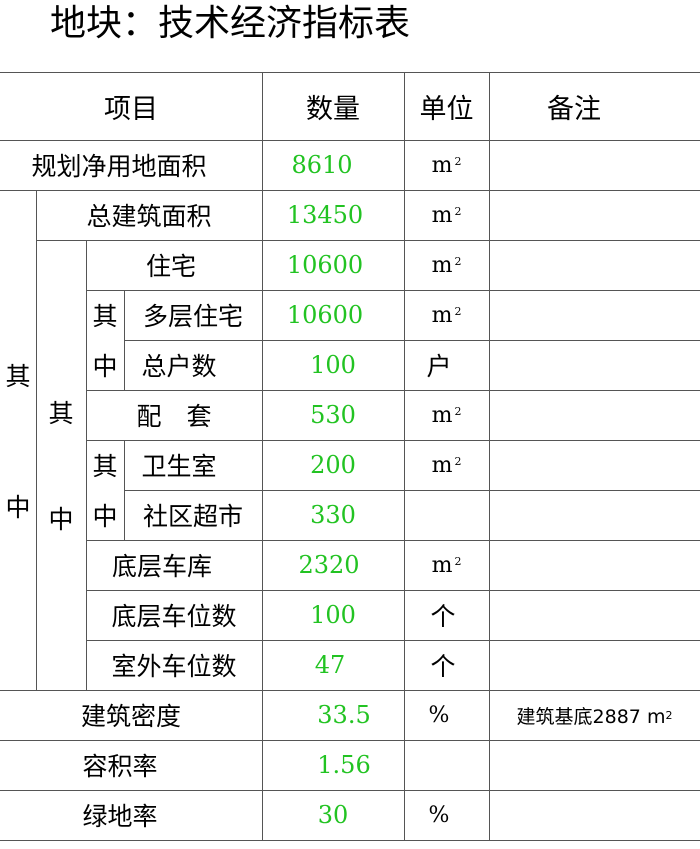 The width and height of the screenshot is (700, 849). Describe the element at coordinates (131, 109) in the screenshot. I see `header-item: 项目` at that location.